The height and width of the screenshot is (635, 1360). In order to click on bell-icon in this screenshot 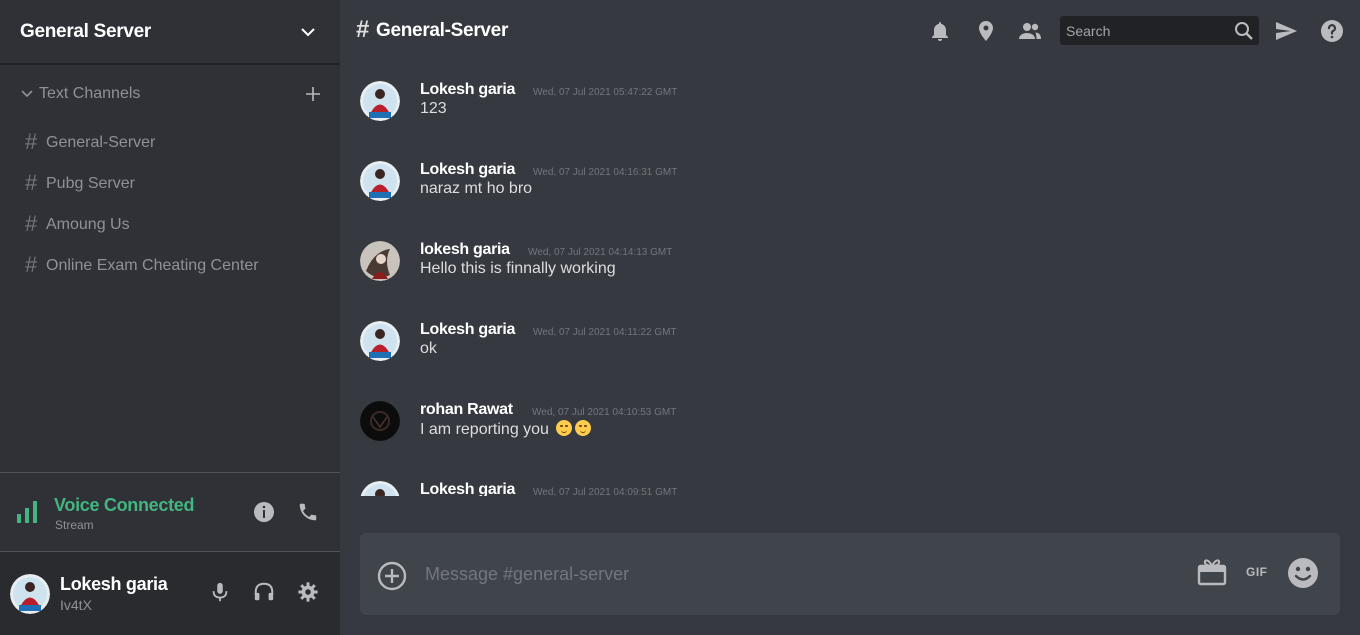, I will do `click(940, 31)`.